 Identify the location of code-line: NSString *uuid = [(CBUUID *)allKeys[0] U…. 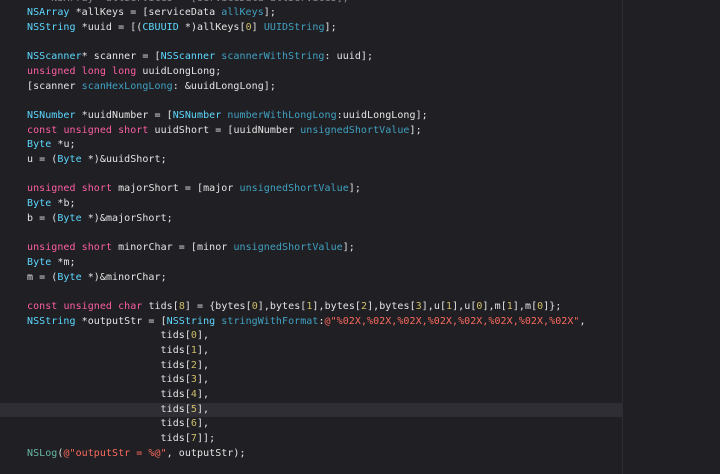
(360, 28).